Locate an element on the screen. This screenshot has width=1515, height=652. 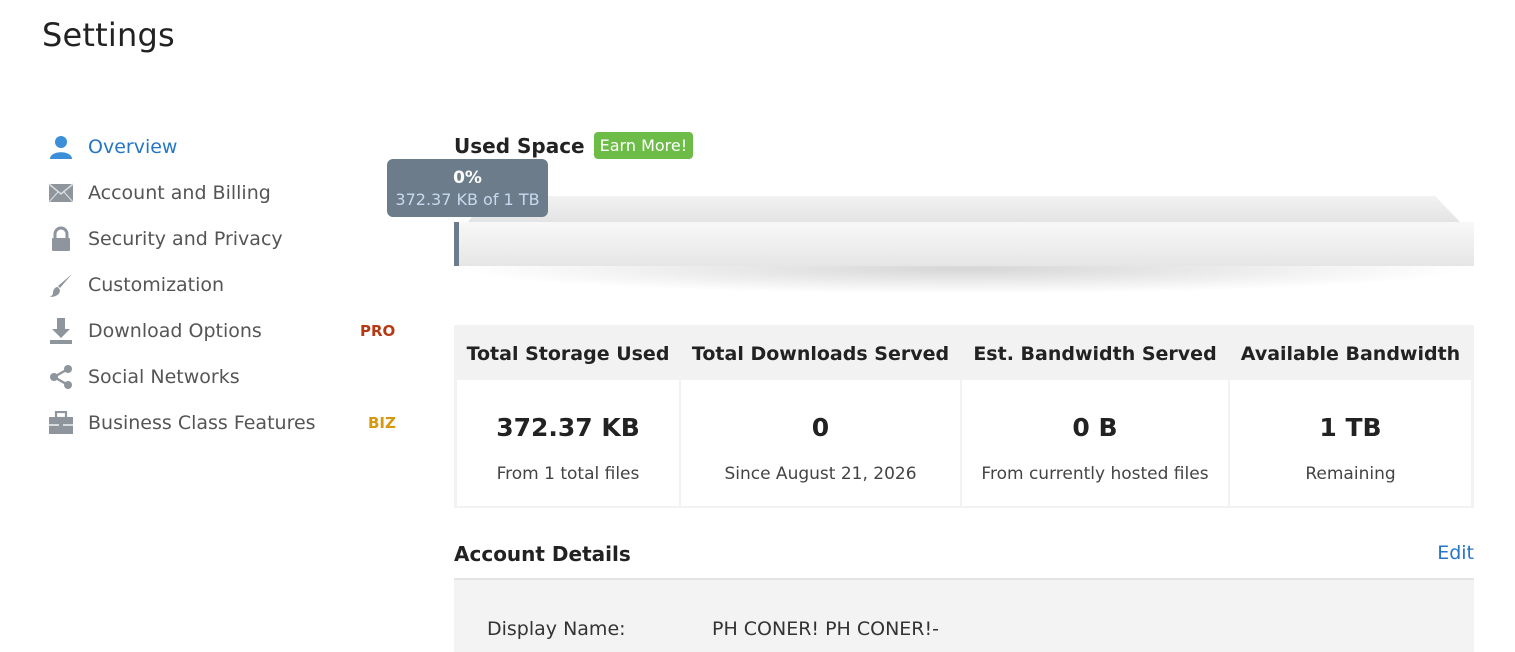
page-title: Settings is located at coordinates (108, 35).